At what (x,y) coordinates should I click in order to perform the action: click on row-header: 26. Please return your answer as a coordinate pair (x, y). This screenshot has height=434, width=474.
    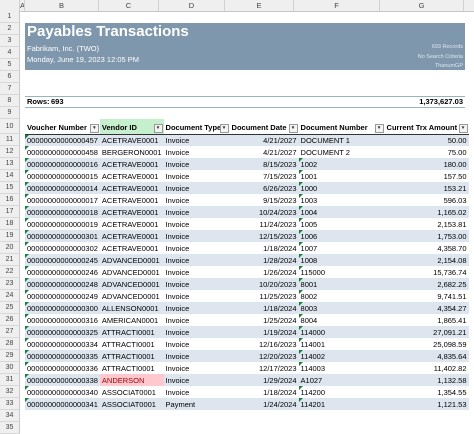
    Looking at the image, I should click on (10, 320).